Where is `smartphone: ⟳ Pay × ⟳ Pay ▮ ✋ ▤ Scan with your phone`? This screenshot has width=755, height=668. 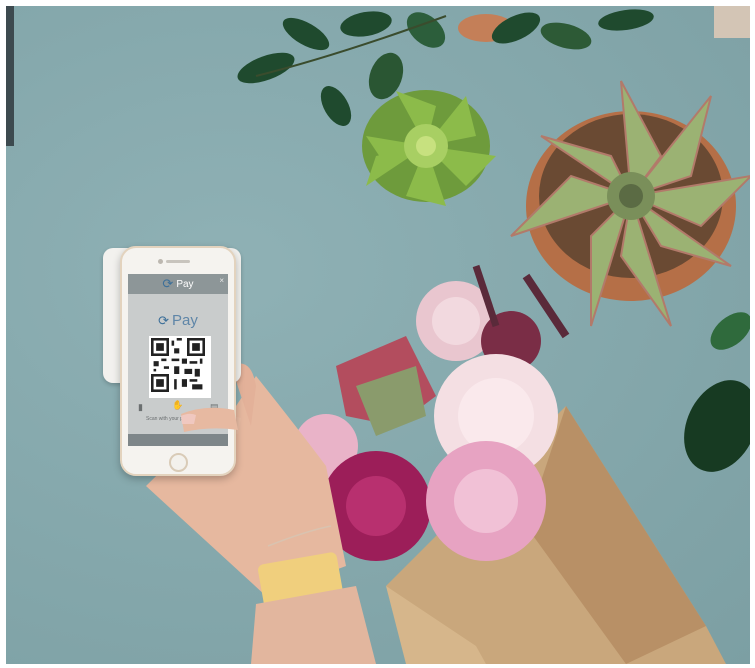
smartphone: ⟳ Pay × ⟳ Pay ▮ ✋ ▤ Scan with your phone is located at coordinates (178, 361).